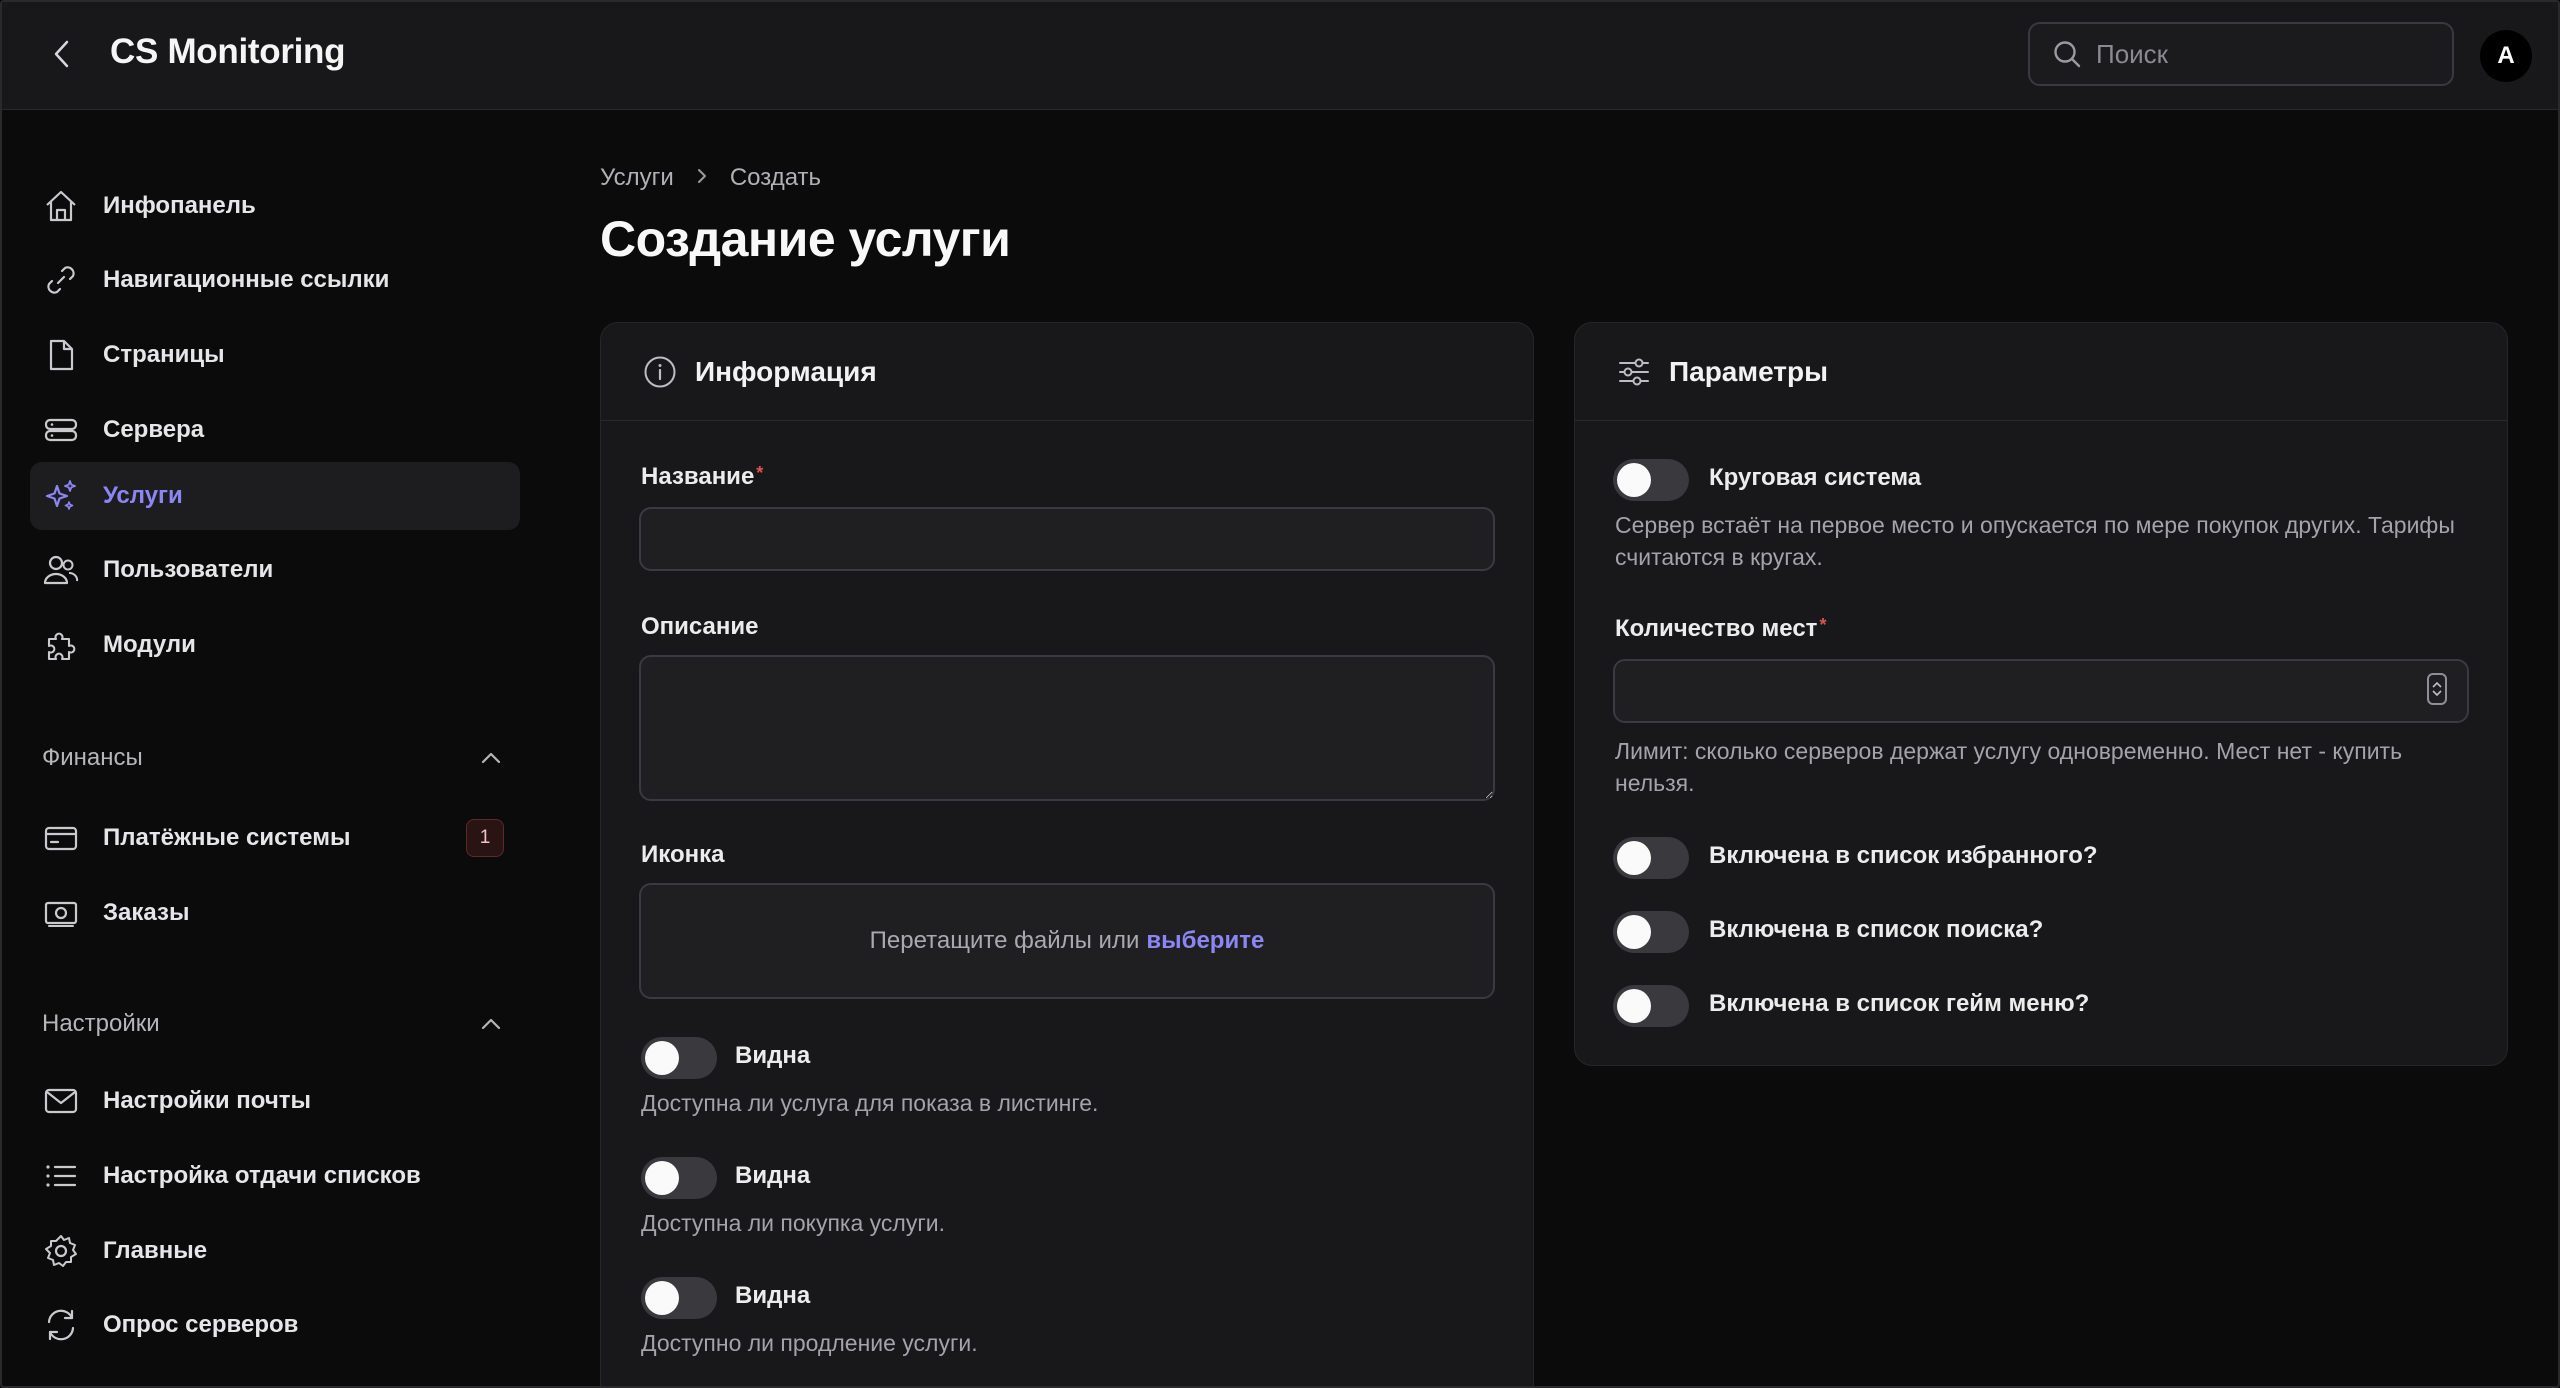 This screenshot has height=1388, width=2560. What do you see at coordinates (2437, 689) in the screenshot?
I see `number-stepper` at bounding box center [2437, 689].